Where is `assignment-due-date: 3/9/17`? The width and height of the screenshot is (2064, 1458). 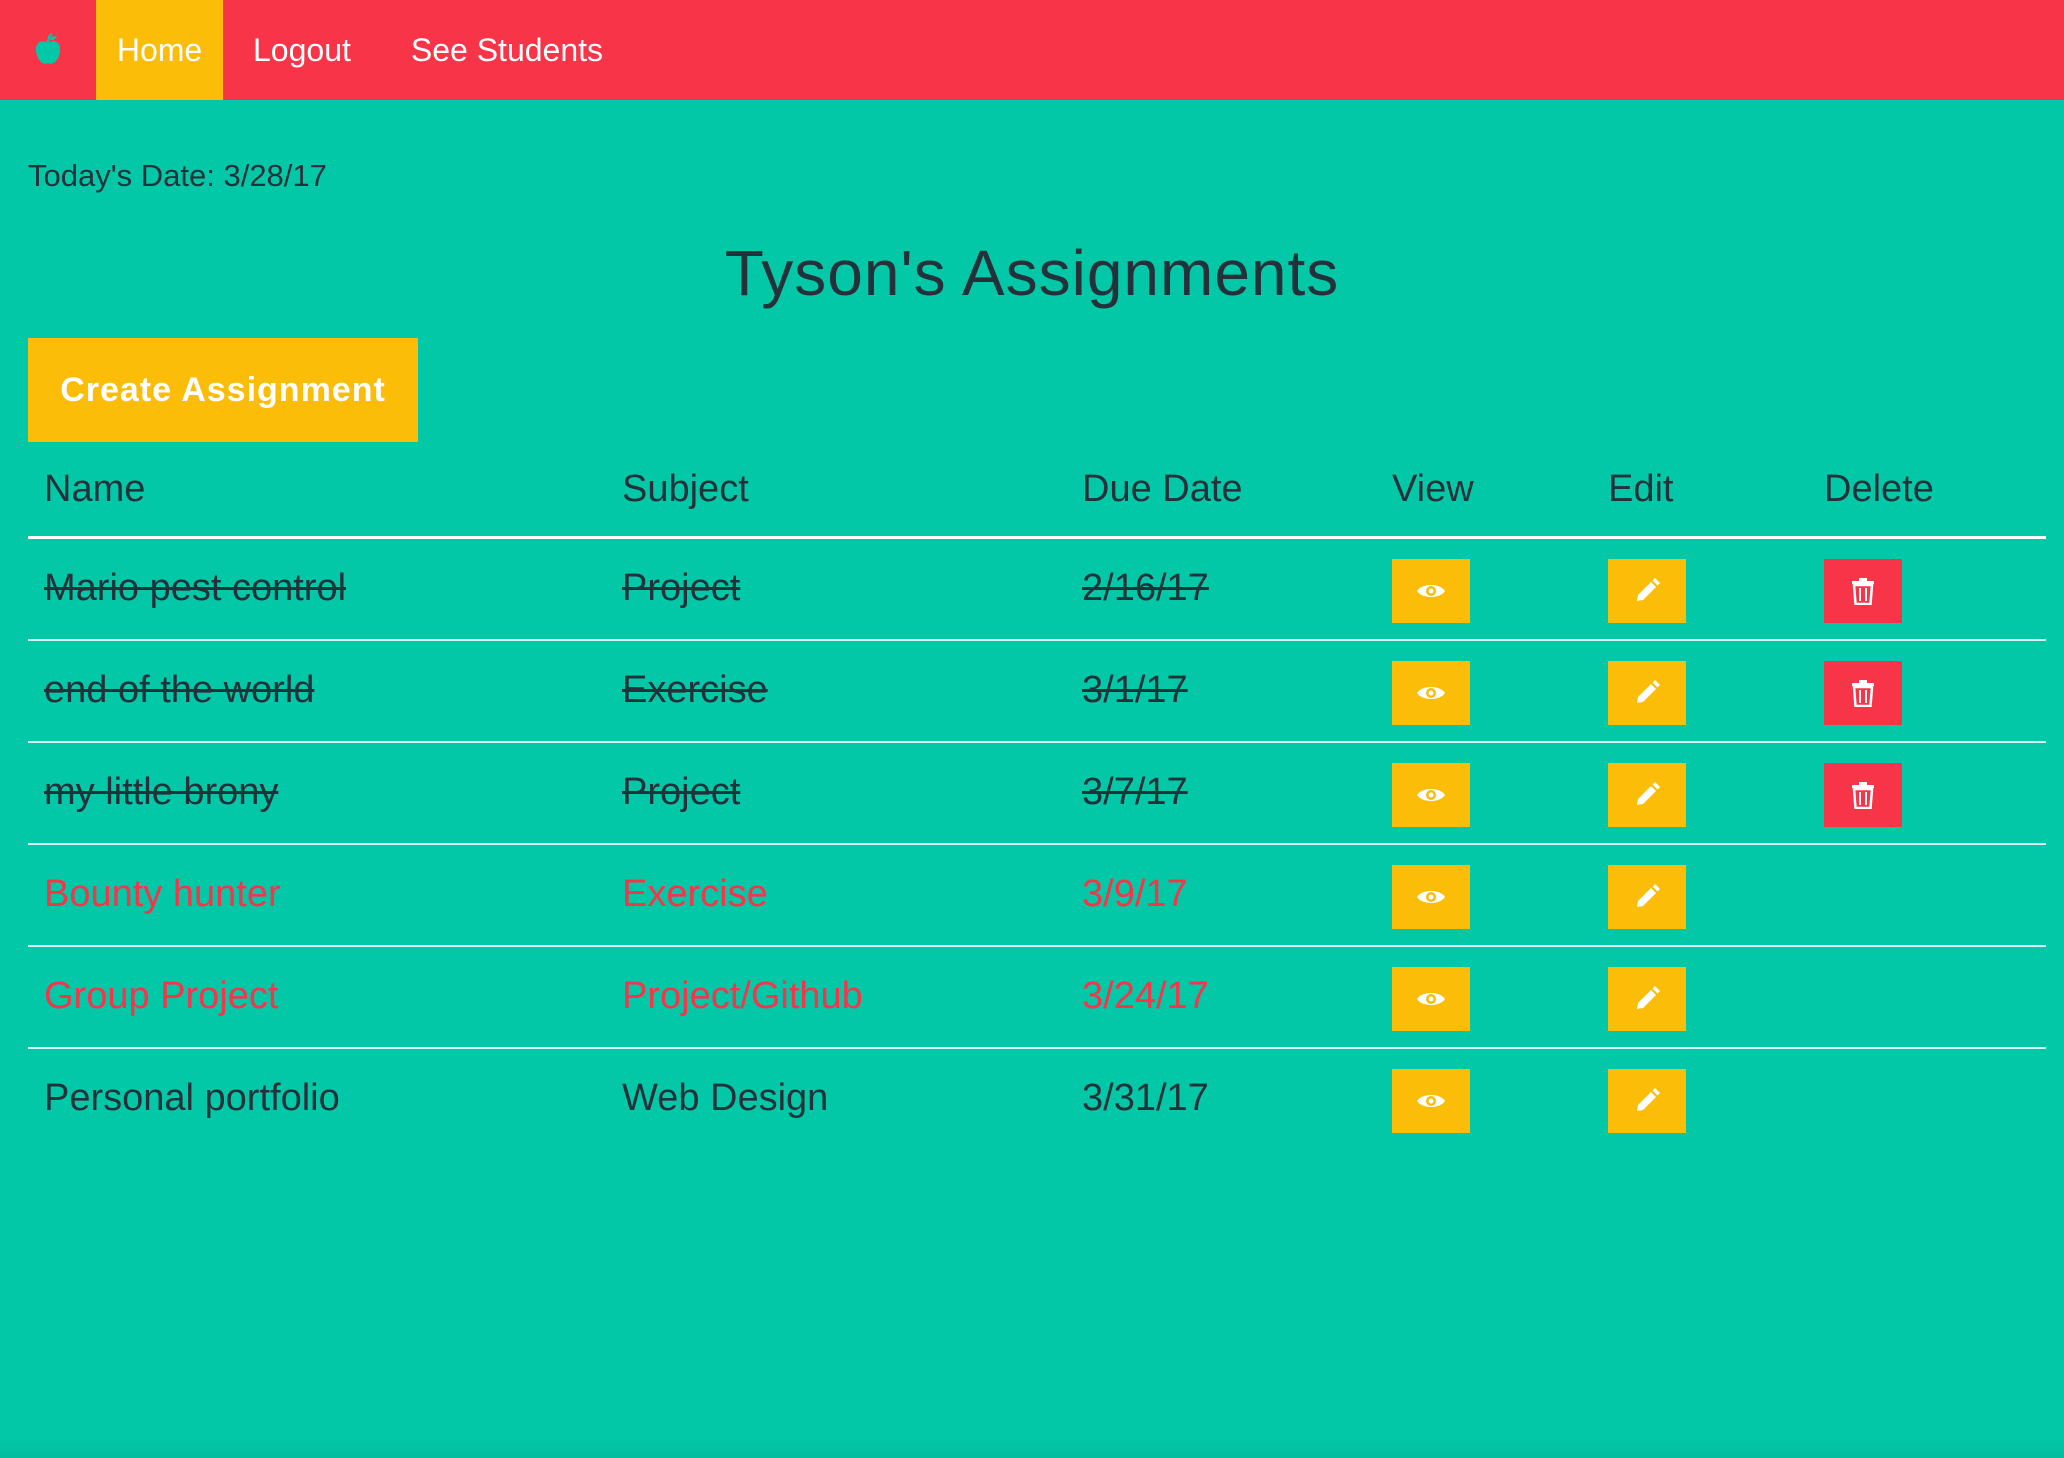 assignment-due-date: 3/9/17 is located at coordinates (1135, 894).